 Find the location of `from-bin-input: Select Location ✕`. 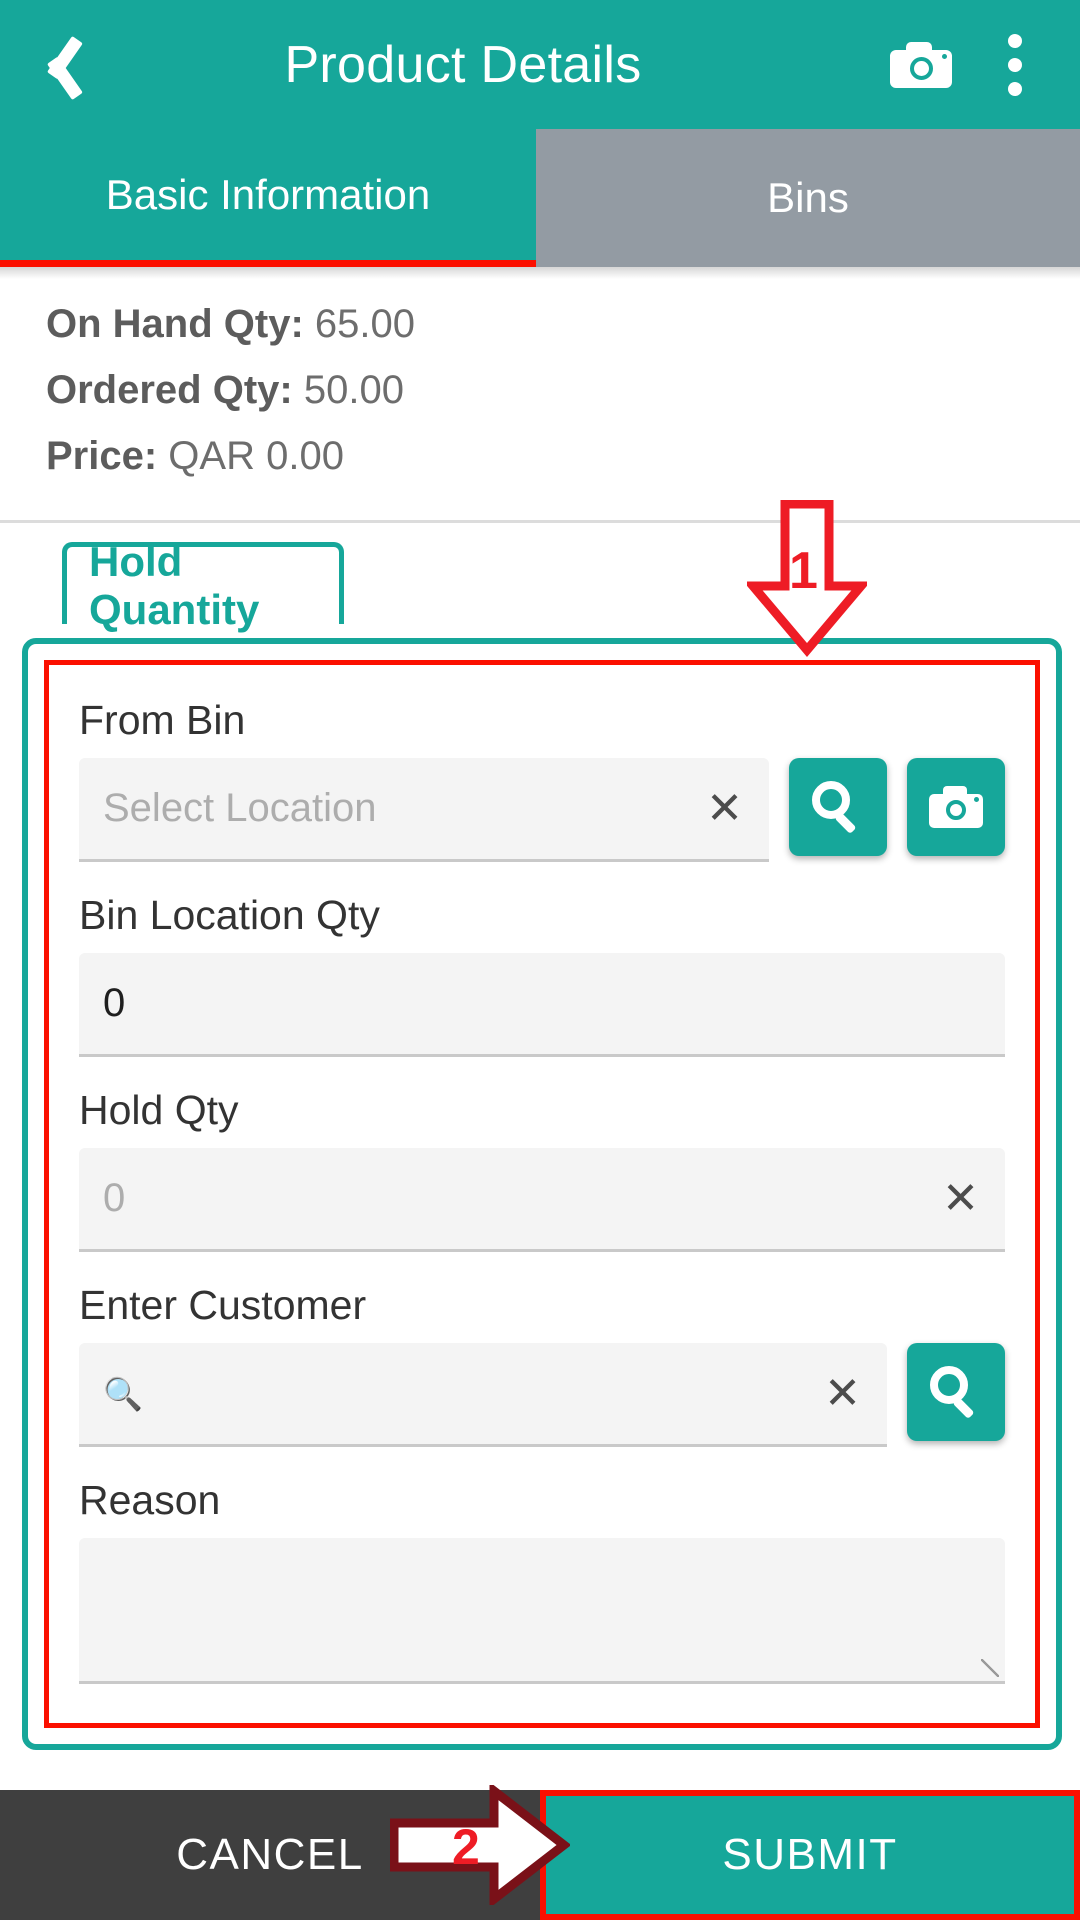

from-bin-input: Select Location ✕ is located at coordinates (424, 810).